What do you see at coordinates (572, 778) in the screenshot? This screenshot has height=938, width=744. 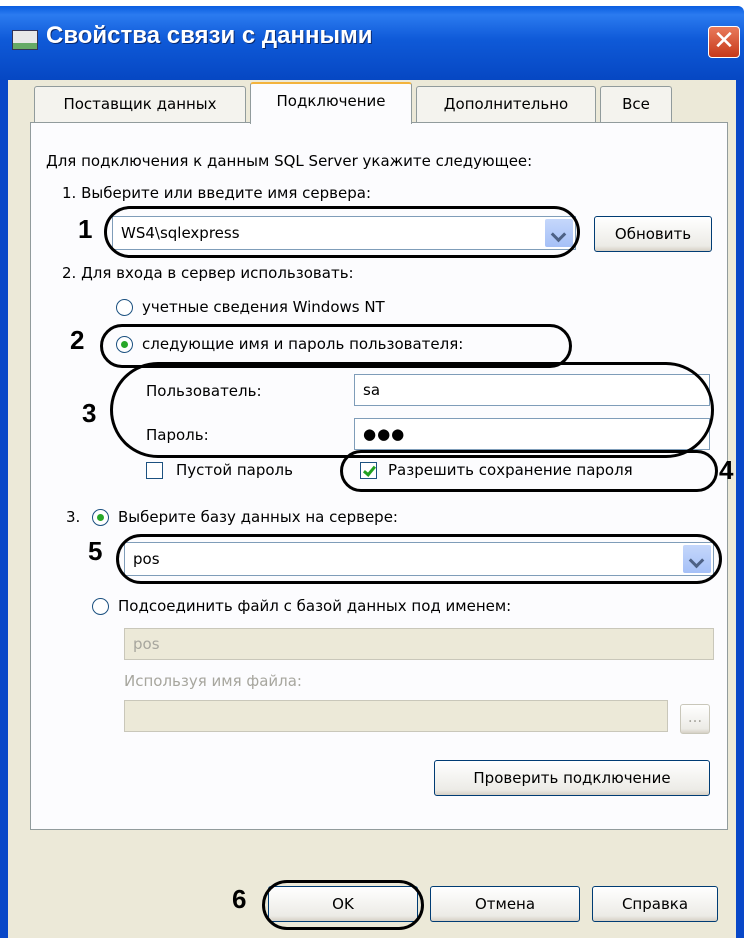 I see `test-connection-button: Проверить подключение` at bounding box center [572, 778].